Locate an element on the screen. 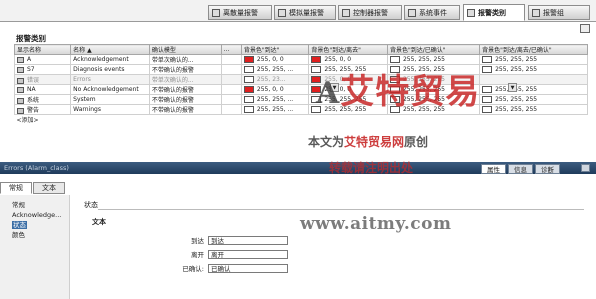  cell-name: Acknowledgement is located at coordinates (110, 59).